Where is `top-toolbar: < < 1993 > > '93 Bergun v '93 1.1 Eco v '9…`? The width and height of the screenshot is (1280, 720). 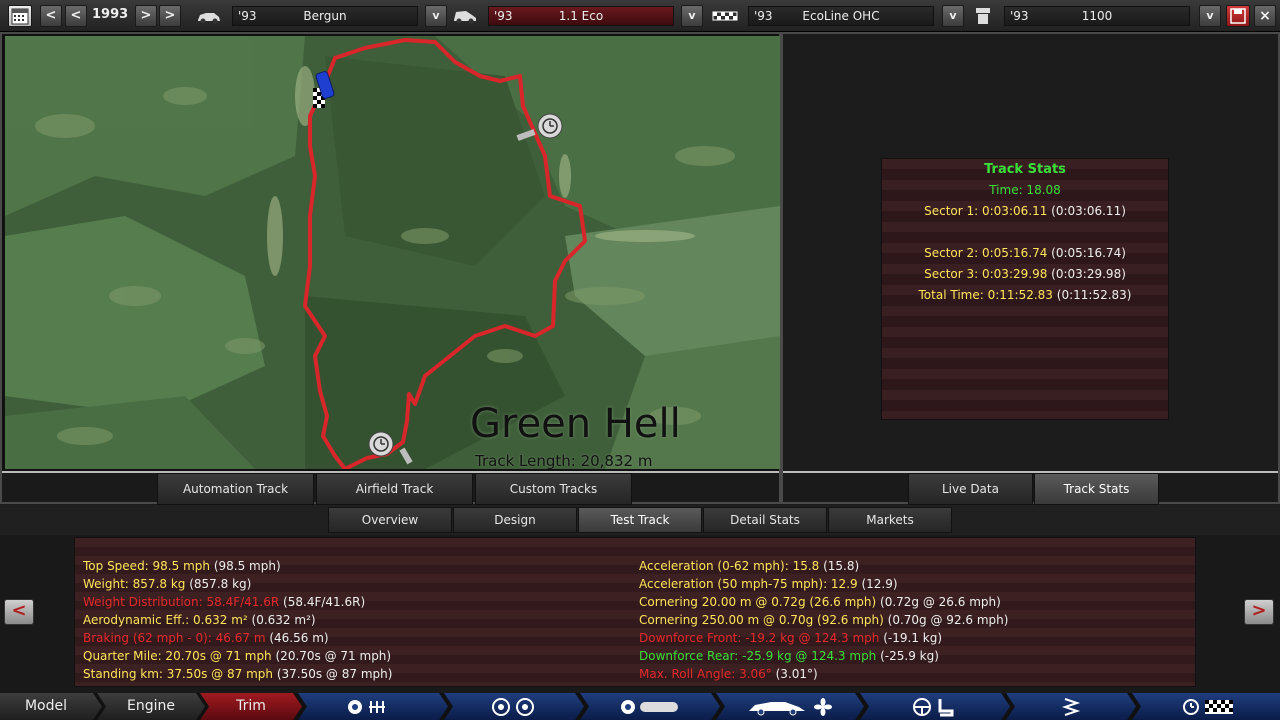
top-toolbar: < < 1993 > > '93 Bergun v '93 1.1 Eco v '9… is located at coordinates (640, 16).